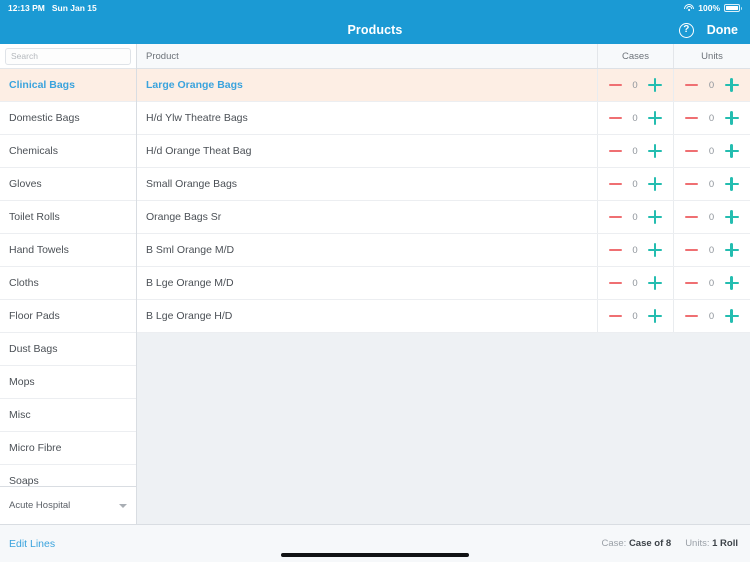 This screenshot has height=562, width=750. Describe the element at coordinates (39, 250) in the screenshot. I see `sidebar-item-label: Hand Towels` at that location.